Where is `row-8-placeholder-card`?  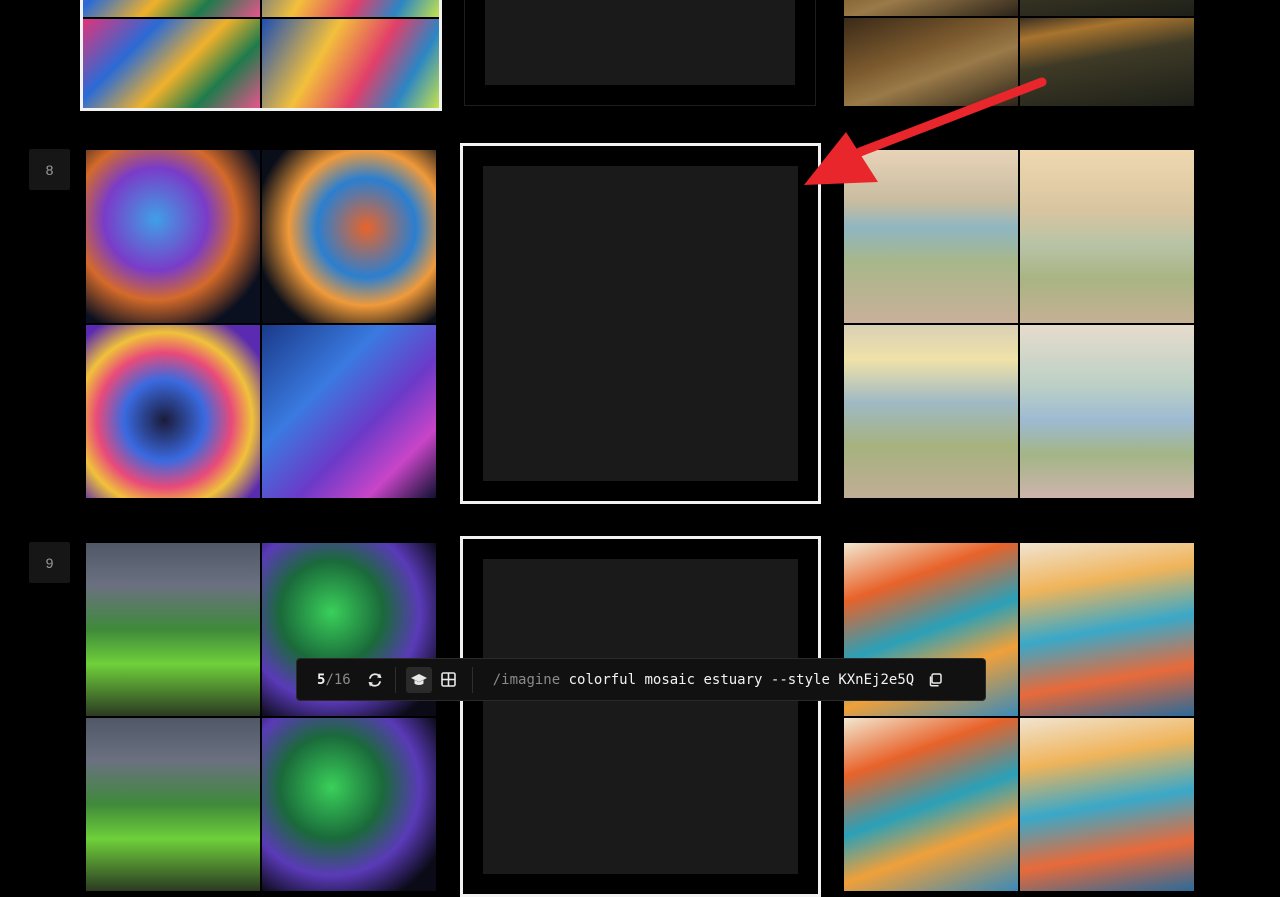 row-8-placeholder-card is located at coordinates (640, 323).